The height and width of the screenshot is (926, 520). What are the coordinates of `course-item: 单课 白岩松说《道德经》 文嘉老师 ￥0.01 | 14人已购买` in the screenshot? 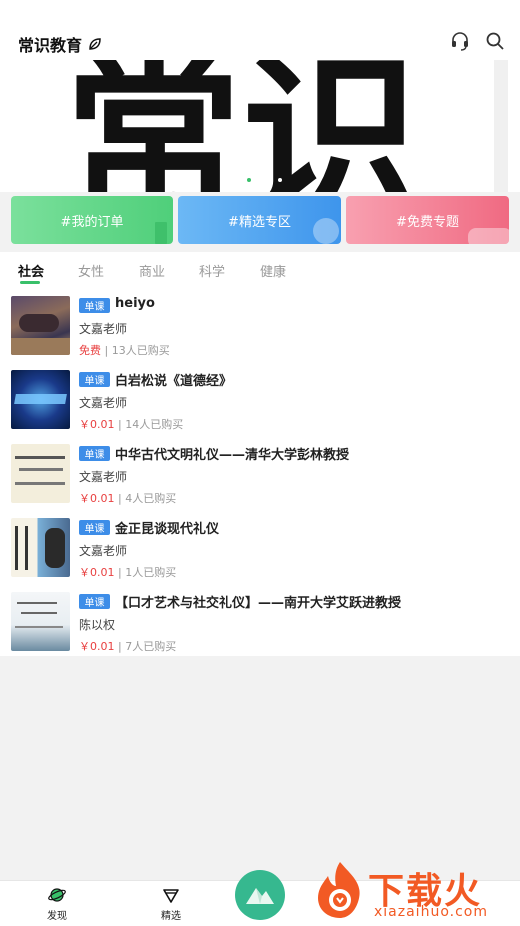 It's located at (260, 401).